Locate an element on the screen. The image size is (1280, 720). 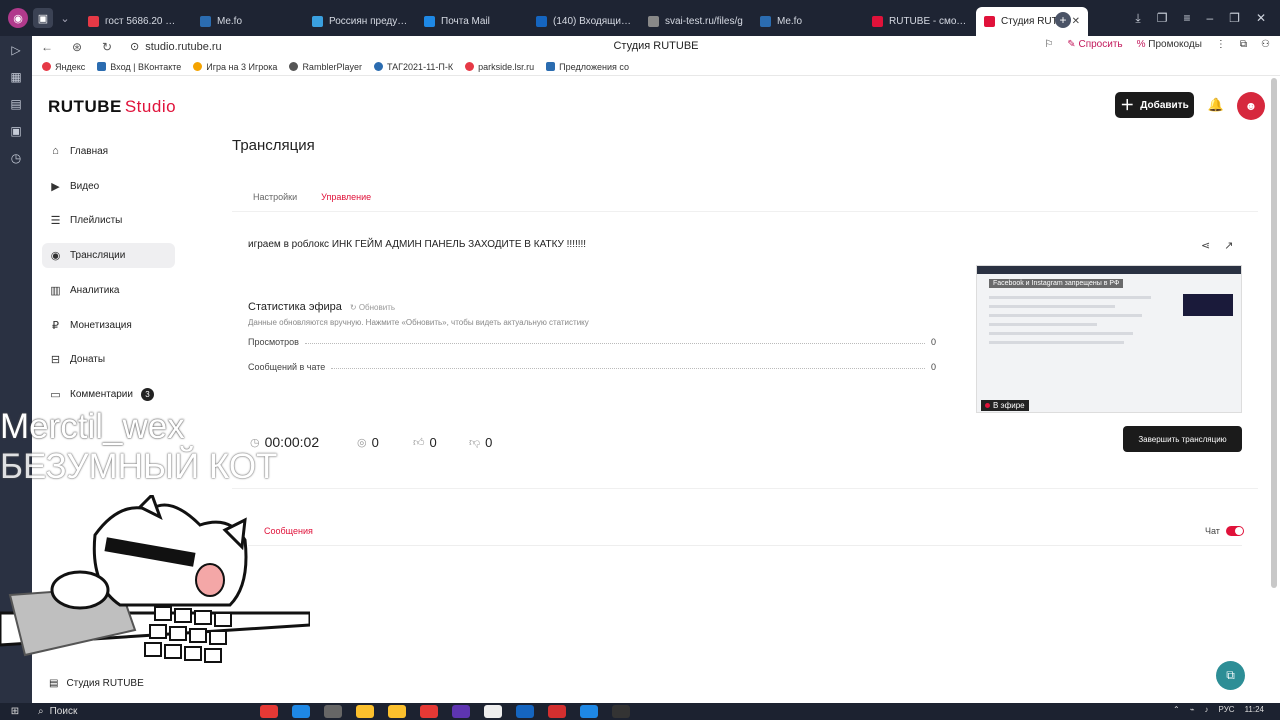
reload-icon: ↻ is located at coordinates (107, 47).